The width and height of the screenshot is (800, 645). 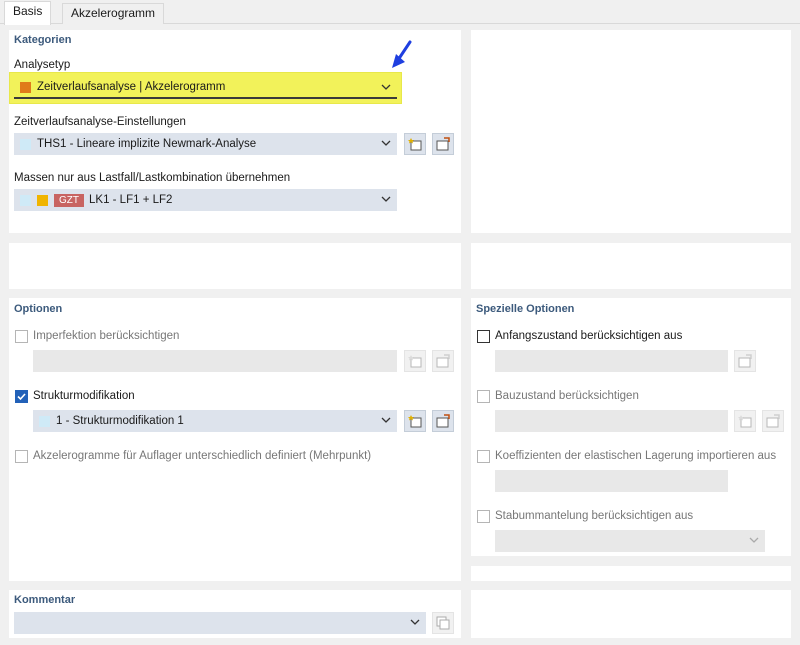 What do you see at coordinates (25, 87) in the screenshot?
I see `analysetyp-color-swatch` at bounding box center [25, 87].